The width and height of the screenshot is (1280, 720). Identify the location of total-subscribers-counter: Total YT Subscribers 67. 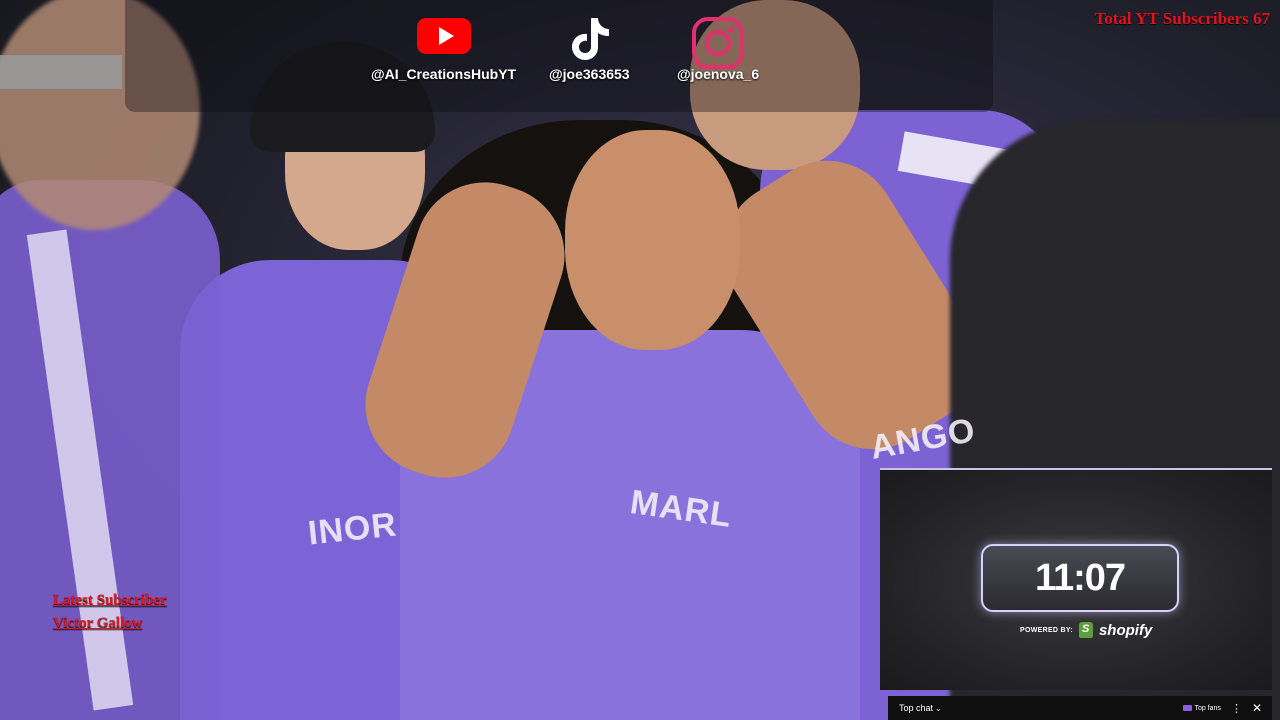
(1182, 18).